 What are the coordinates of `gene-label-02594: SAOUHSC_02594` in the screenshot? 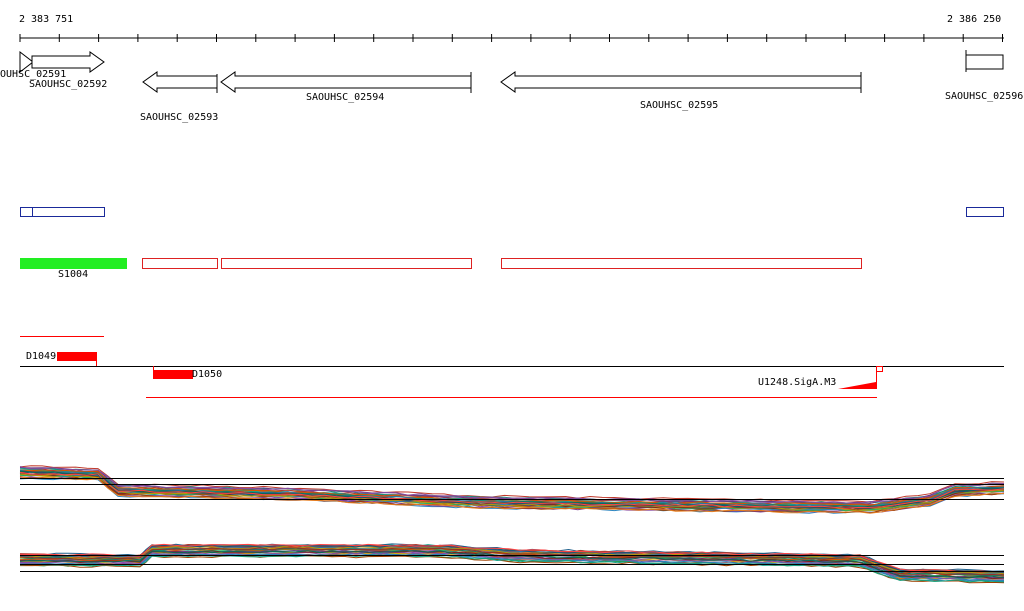 It's located at (345, 98).